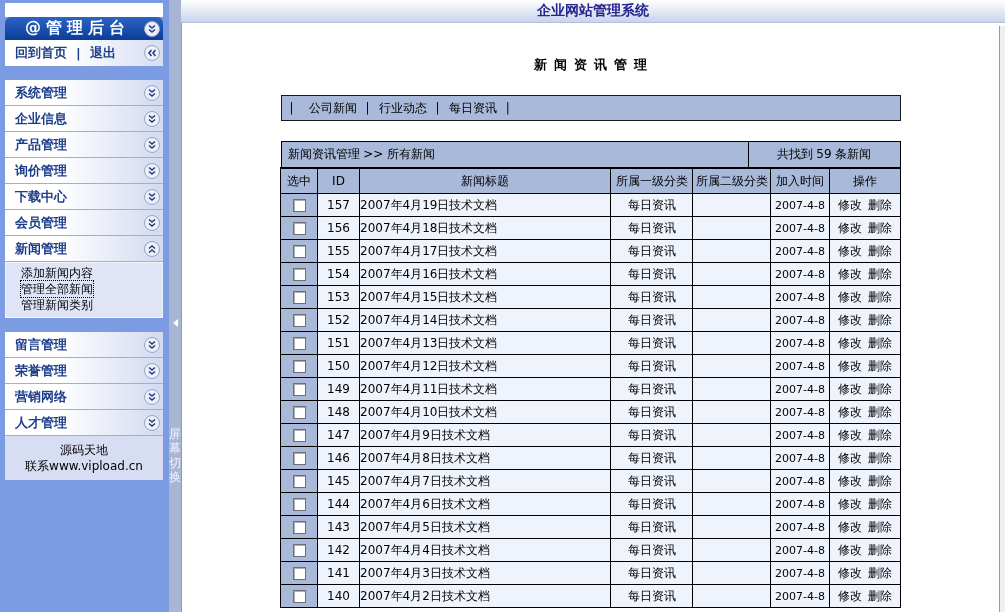 Image resolution: width=1005 pixels, height=612 pixels. I want to click on home-bar-link: 退出, so click(102, 53).